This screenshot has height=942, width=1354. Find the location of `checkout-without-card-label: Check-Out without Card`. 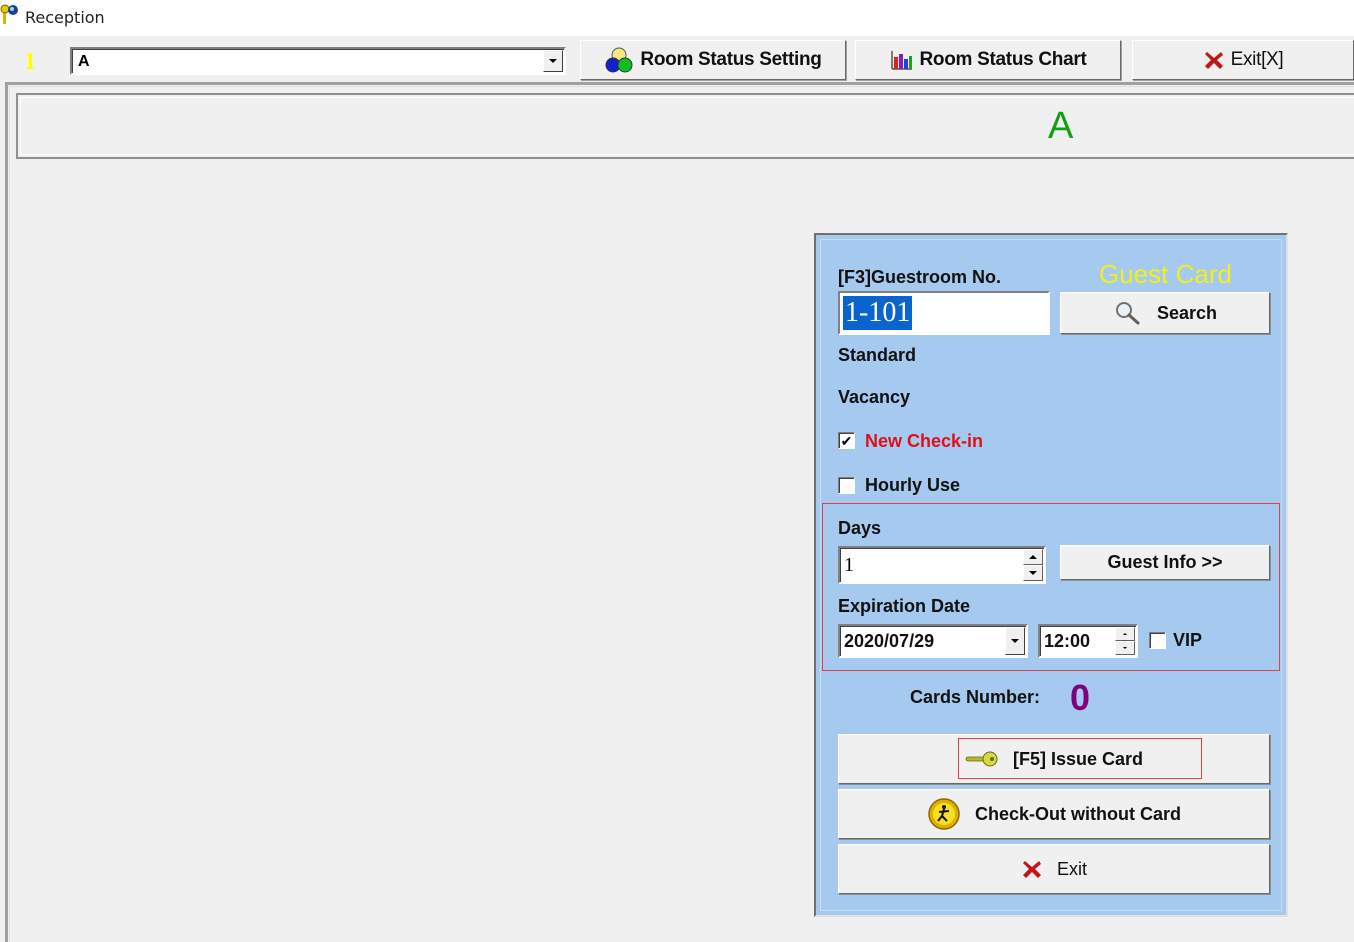

checkout-without-card-label: Check-Out without Card is located at coordinates (1078, 813).